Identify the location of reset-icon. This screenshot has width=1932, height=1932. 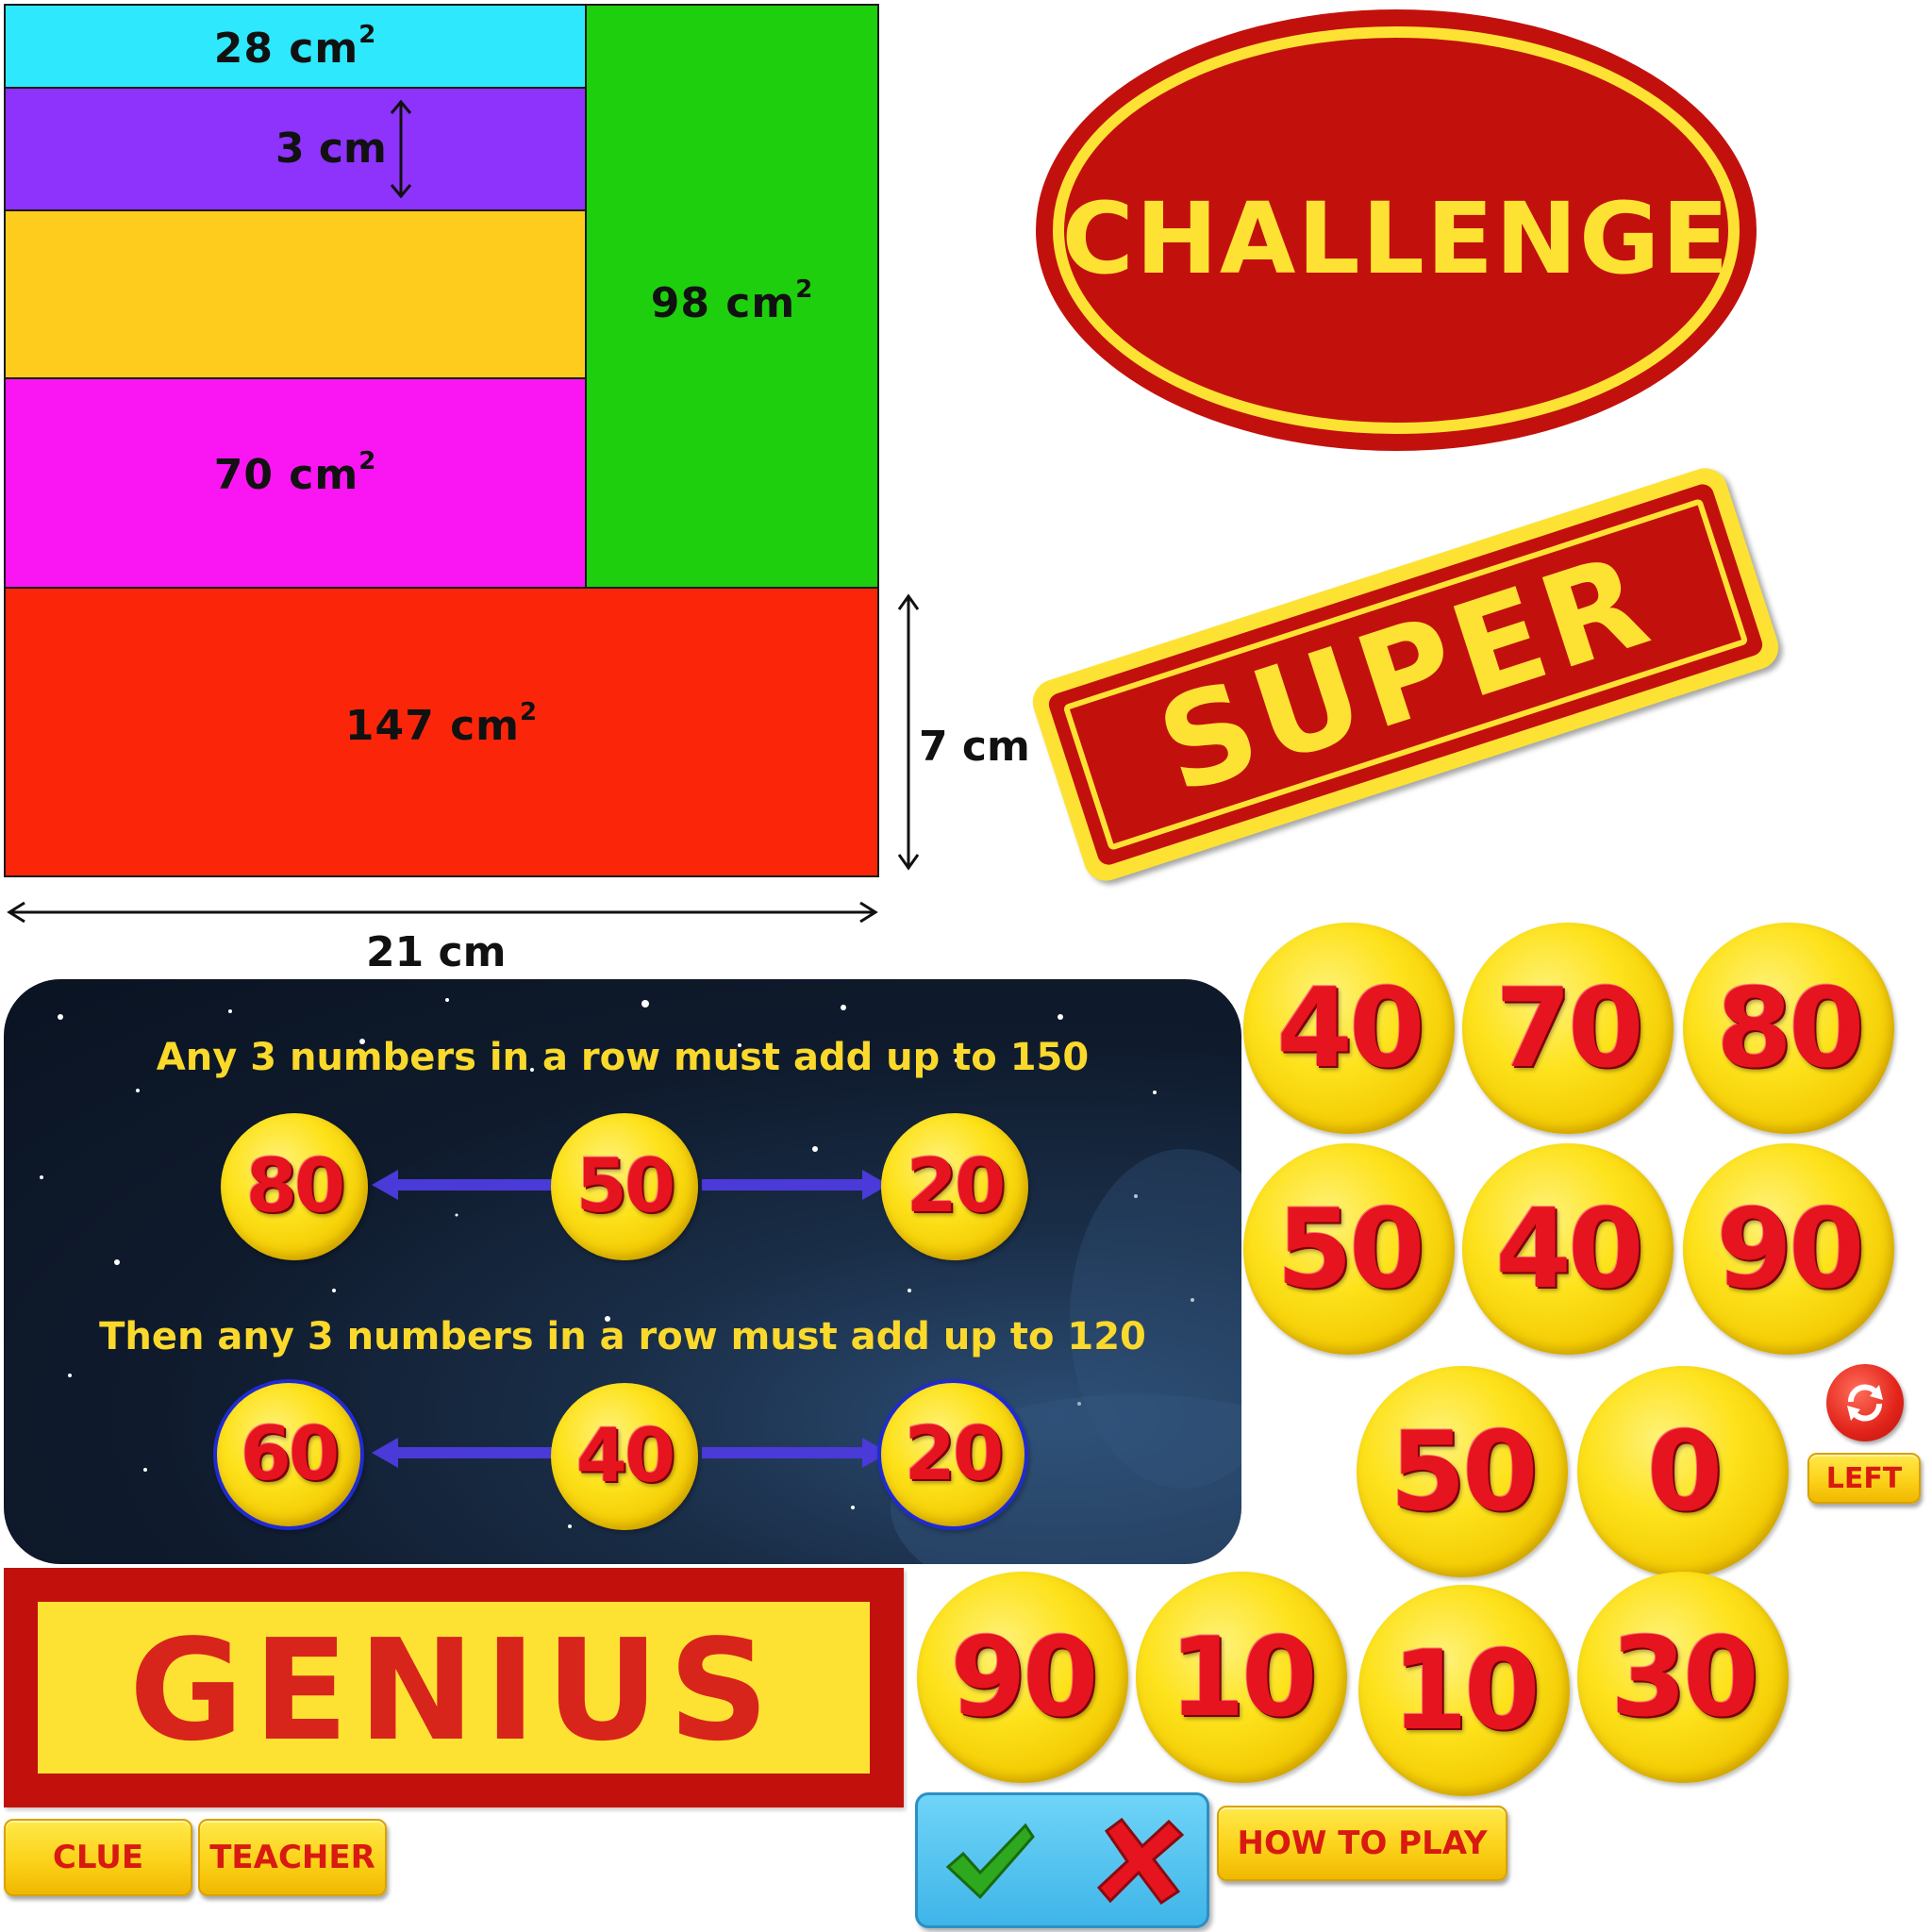
(1865, 1402).